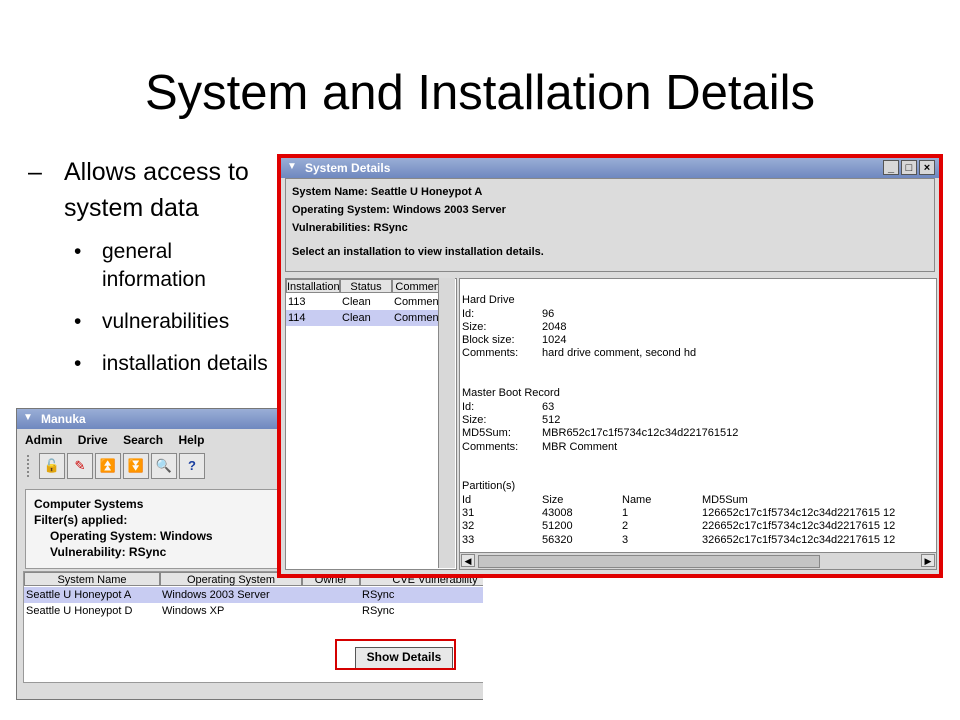 The height and width of the screenshot is (720, 960). What do you see at coordinates (79, 611) in the screenshot?
I see `cell-system-name: Seattle U Honeypot D` at bounding box center [79, 611].